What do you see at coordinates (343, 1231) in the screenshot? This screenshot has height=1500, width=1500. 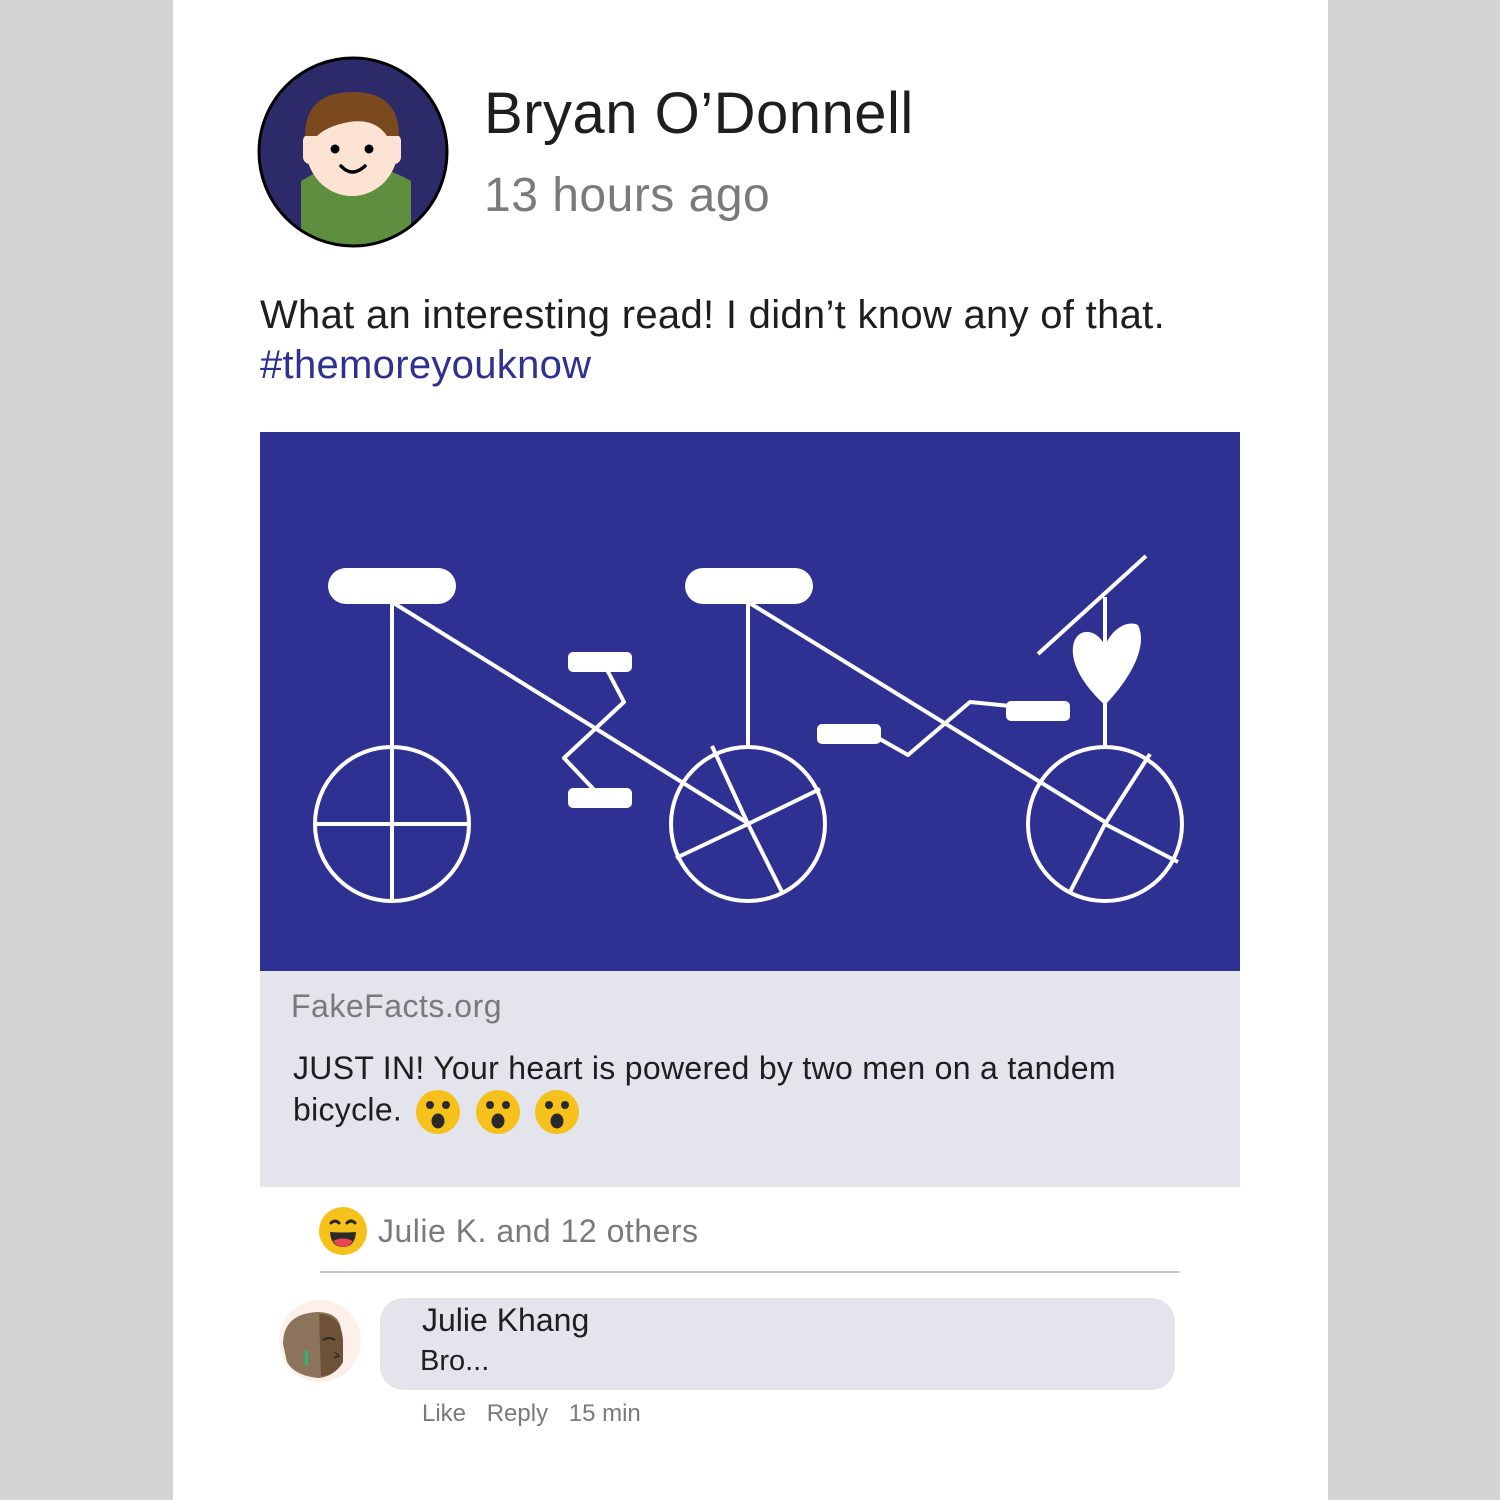 I see `grinning-face-icon` at bounding box center [343, 1231].